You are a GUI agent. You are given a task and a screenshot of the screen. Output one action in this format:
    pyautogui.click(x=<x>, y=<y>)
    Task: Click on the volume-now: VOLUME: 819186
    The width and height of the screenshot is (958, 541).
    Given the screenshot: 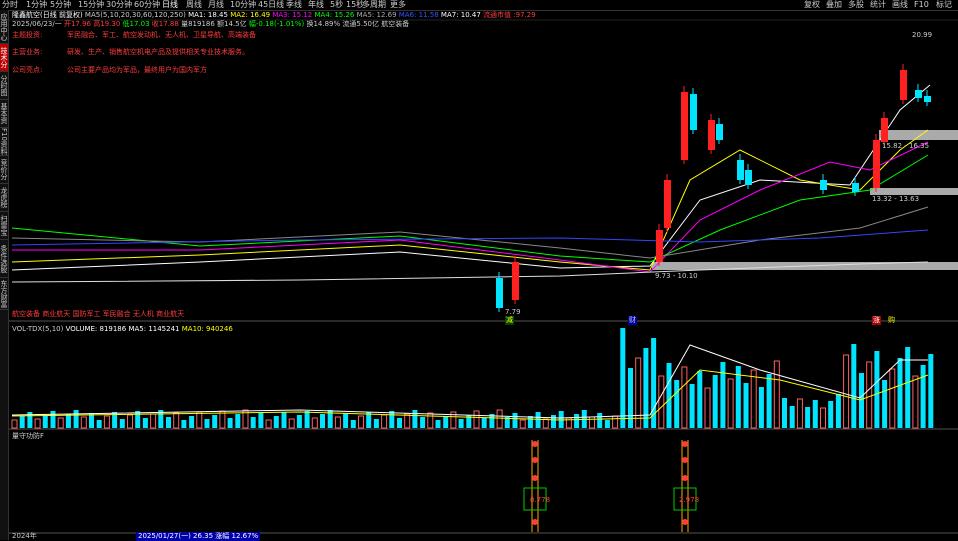 What is the action you would take?
    pyautogui.click(x=96, y=329)
    